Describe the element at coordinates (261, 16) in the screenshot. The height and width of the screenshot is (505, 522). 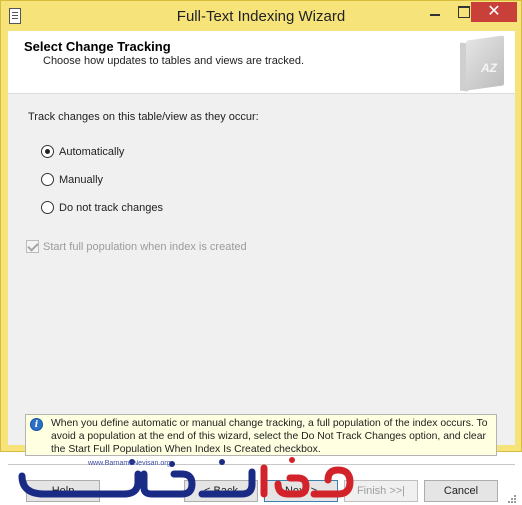
I see `title-bar: Full-Text Indexing Wizard ✕` at that location.